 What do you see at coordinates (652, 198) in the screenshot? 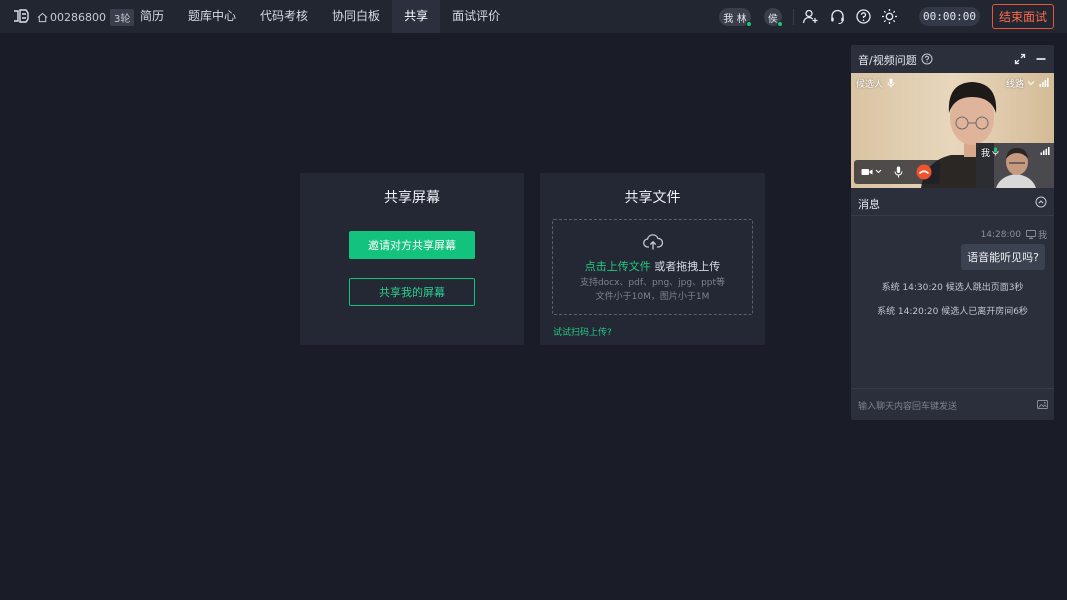
I see `share-file-title: 共享文件` at bounding box center [652, 198].